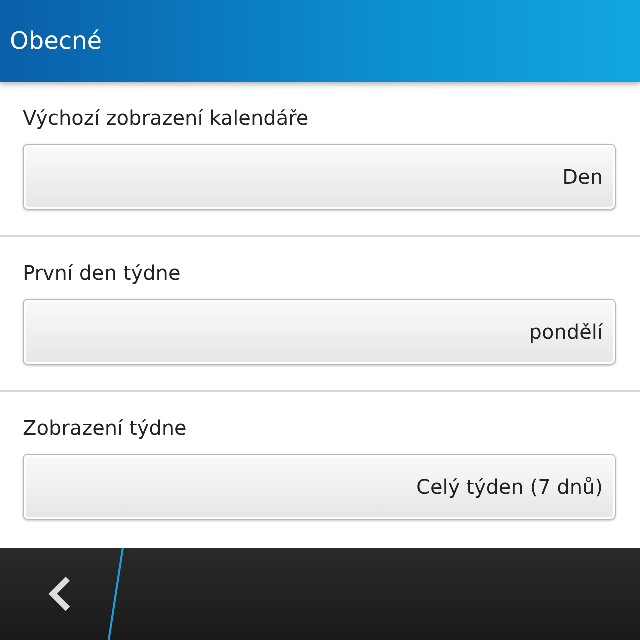 The width and height of the screenshot is (640, 640). Describe the element at coordinates (102, 273) in the screenshot. I see `setting-label: První den týdne` at that location.